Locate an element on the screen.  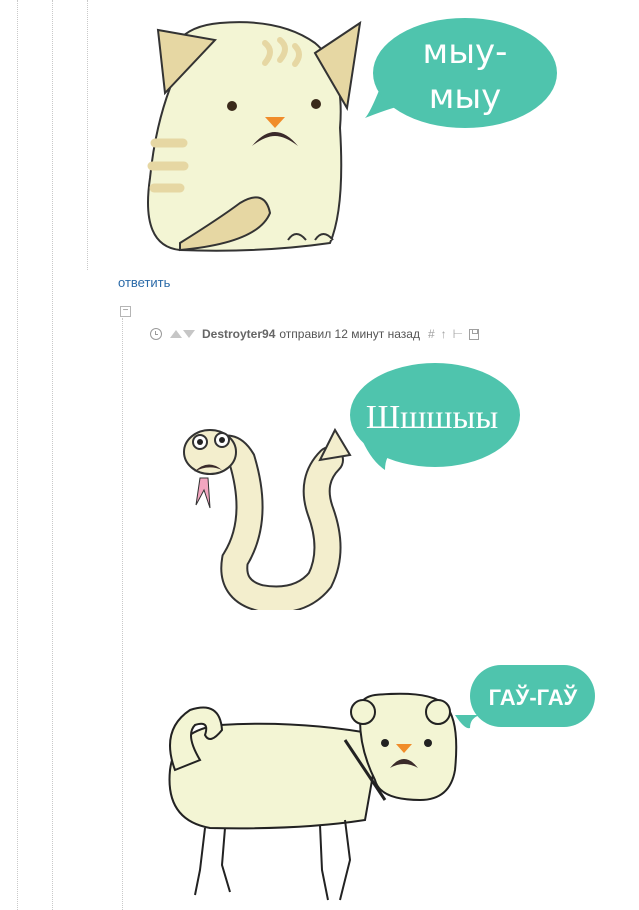
clock-icon is located at coordinates (156, 334).